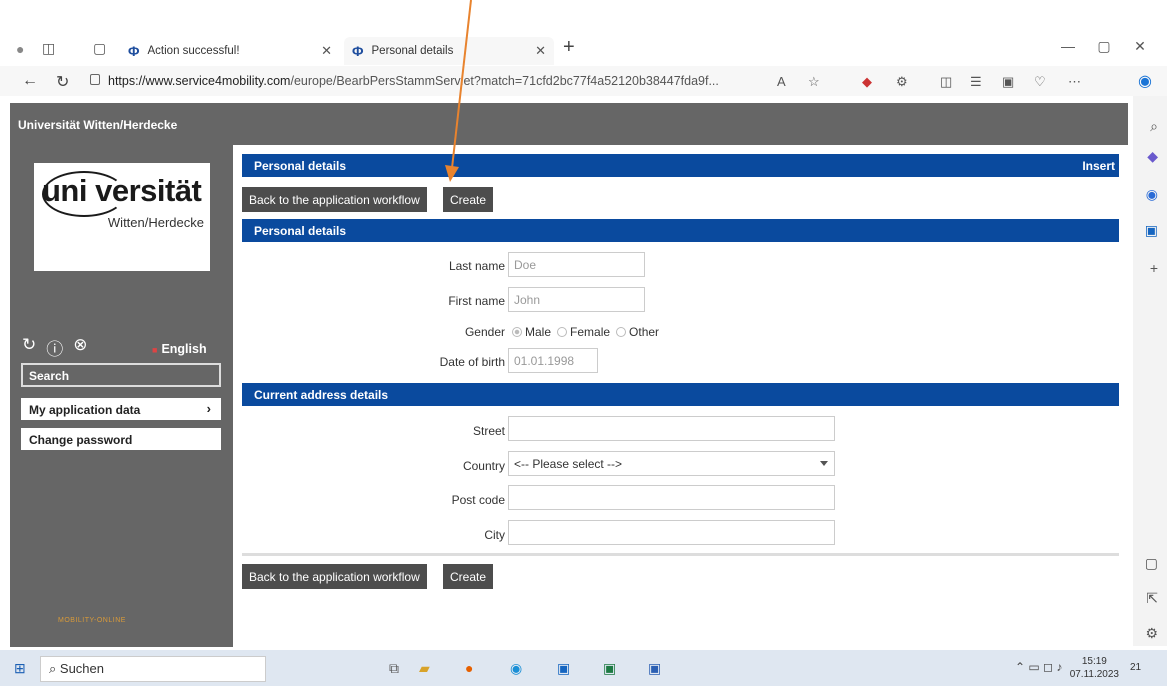 This screenshot has height=686, width=1167. I want to click on sidebar-search-button: Search, so click(121, 375).